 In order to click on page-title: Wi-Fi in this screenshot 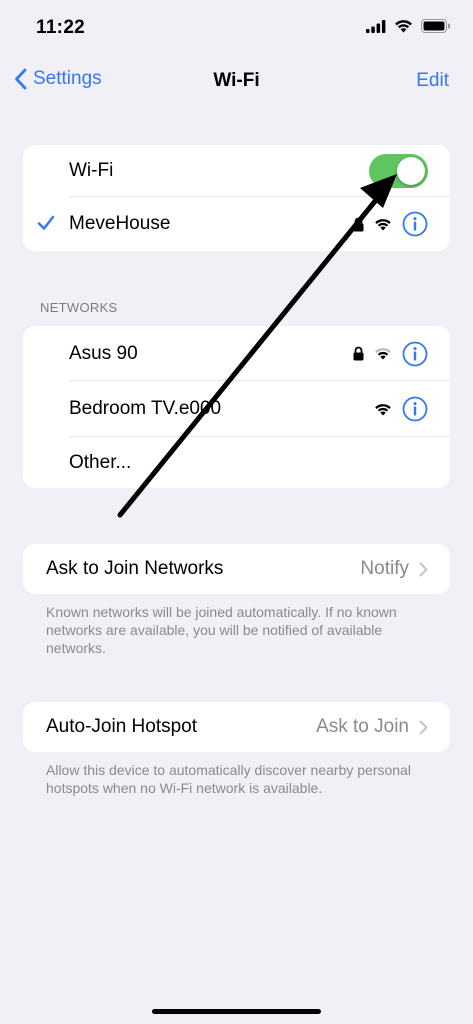, I will do `click(236, 80)`.